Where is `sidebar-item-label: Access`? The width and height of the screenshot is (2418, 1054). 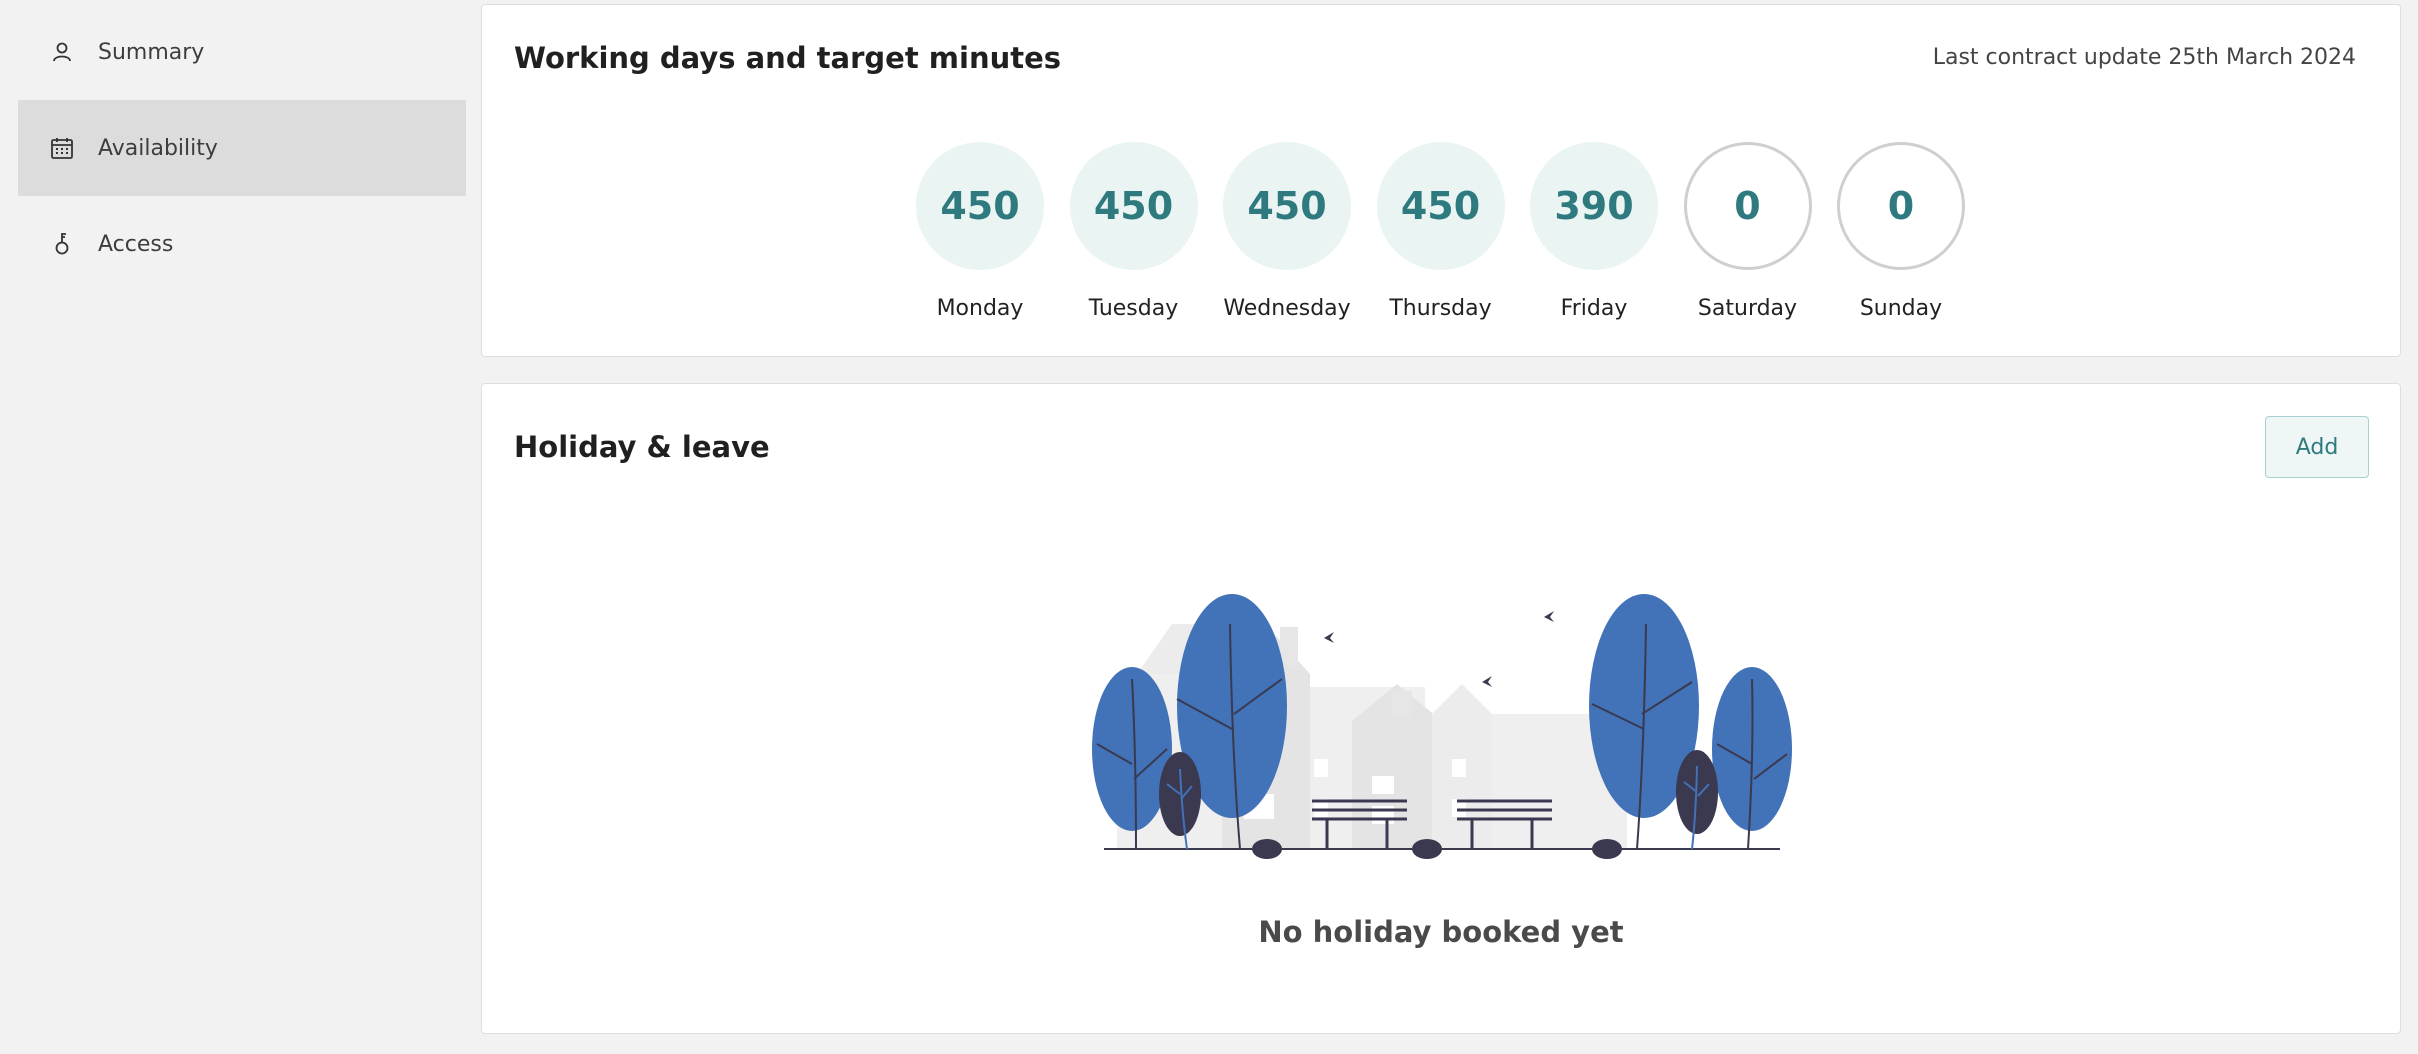 sidebar-item-label: Access is located at coordinates (136, 244).